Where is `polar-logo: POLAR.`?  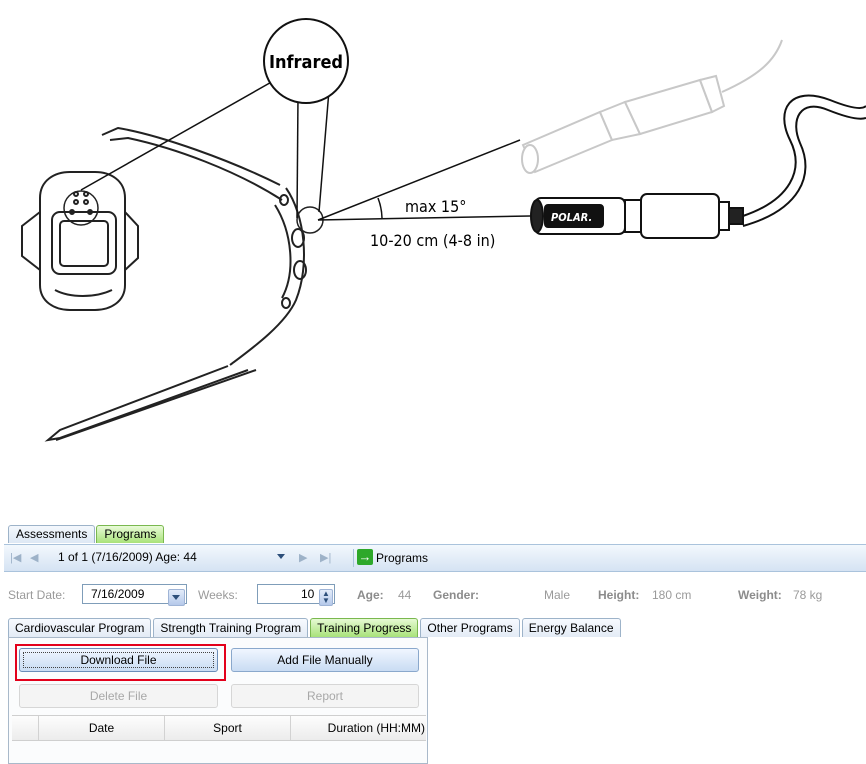
polar-logo: POLAR. is located at coordinates (571, 217).